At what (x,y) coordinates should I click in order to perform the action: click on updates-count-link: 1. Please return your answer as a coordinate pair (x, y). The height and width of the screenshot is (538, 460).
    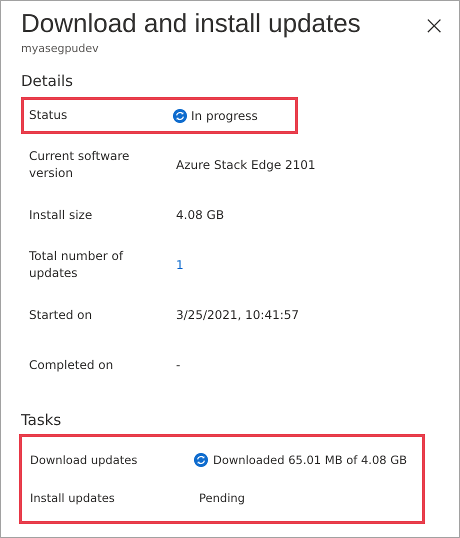
    Looking at the image, I should click on (180, 265).